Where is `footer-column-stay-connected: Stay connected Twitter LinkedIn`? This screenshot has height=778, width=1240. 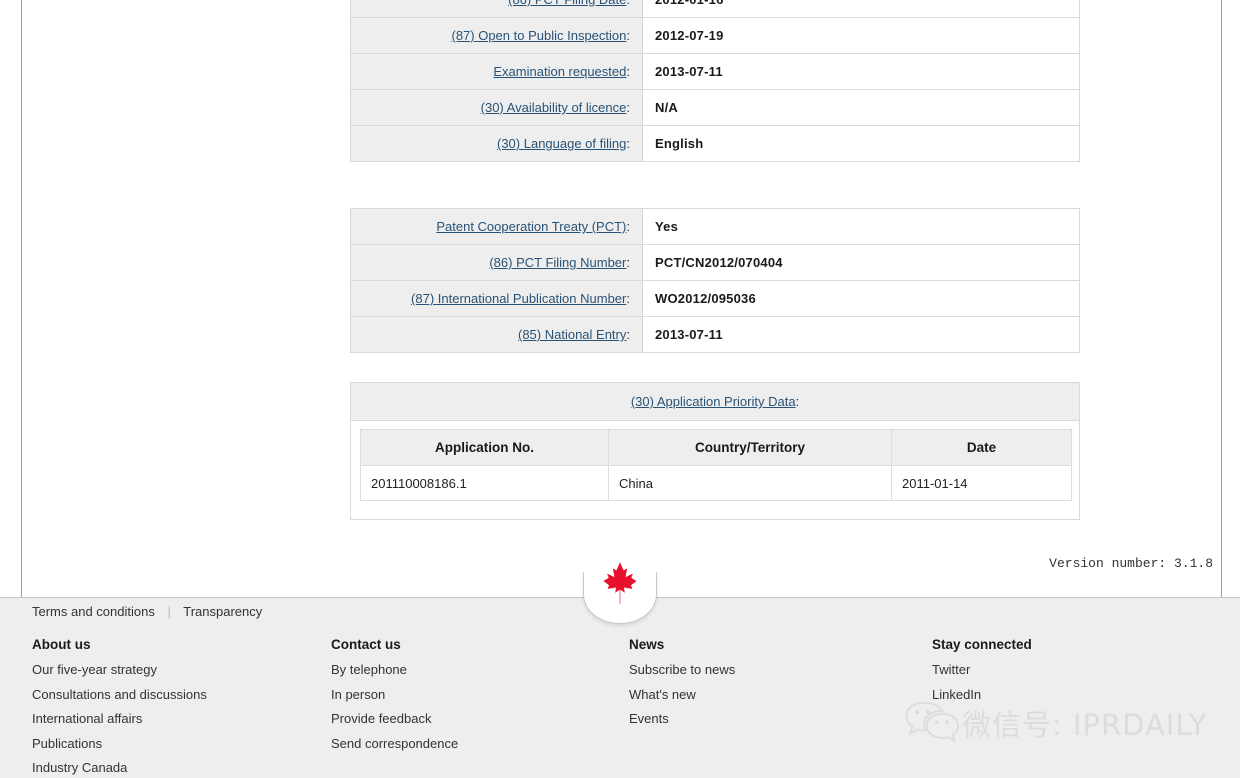 footer-column-stay-connected: Stay connected Twitter LinkedIn is located at coordinates (982, 674).